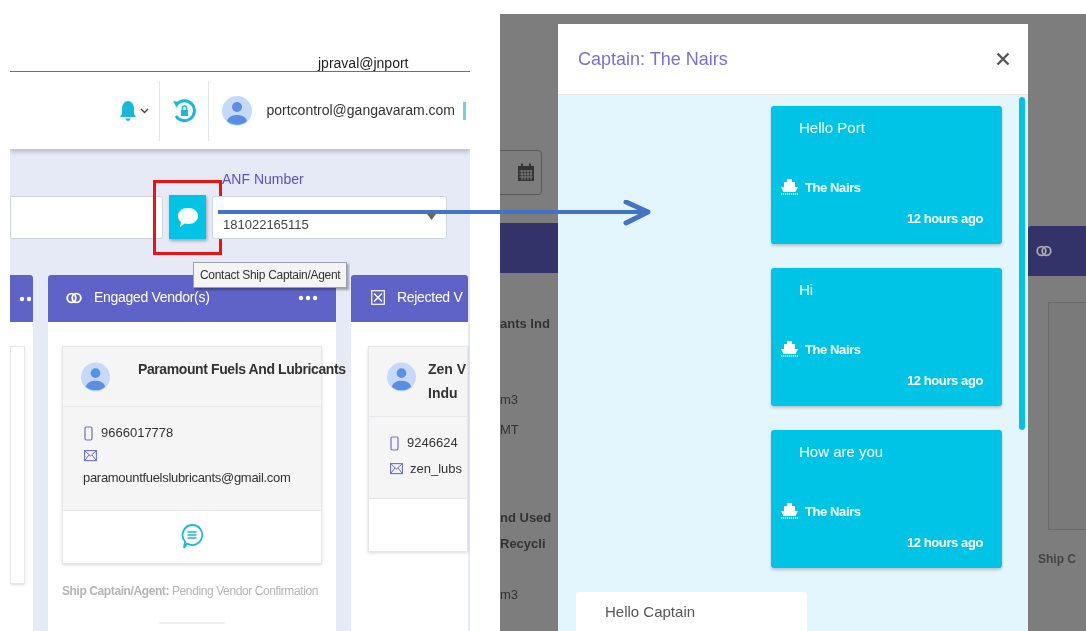 The height and width of the screenshot is (631, 1086). I want to click on caret-icon, so click(145, 110).